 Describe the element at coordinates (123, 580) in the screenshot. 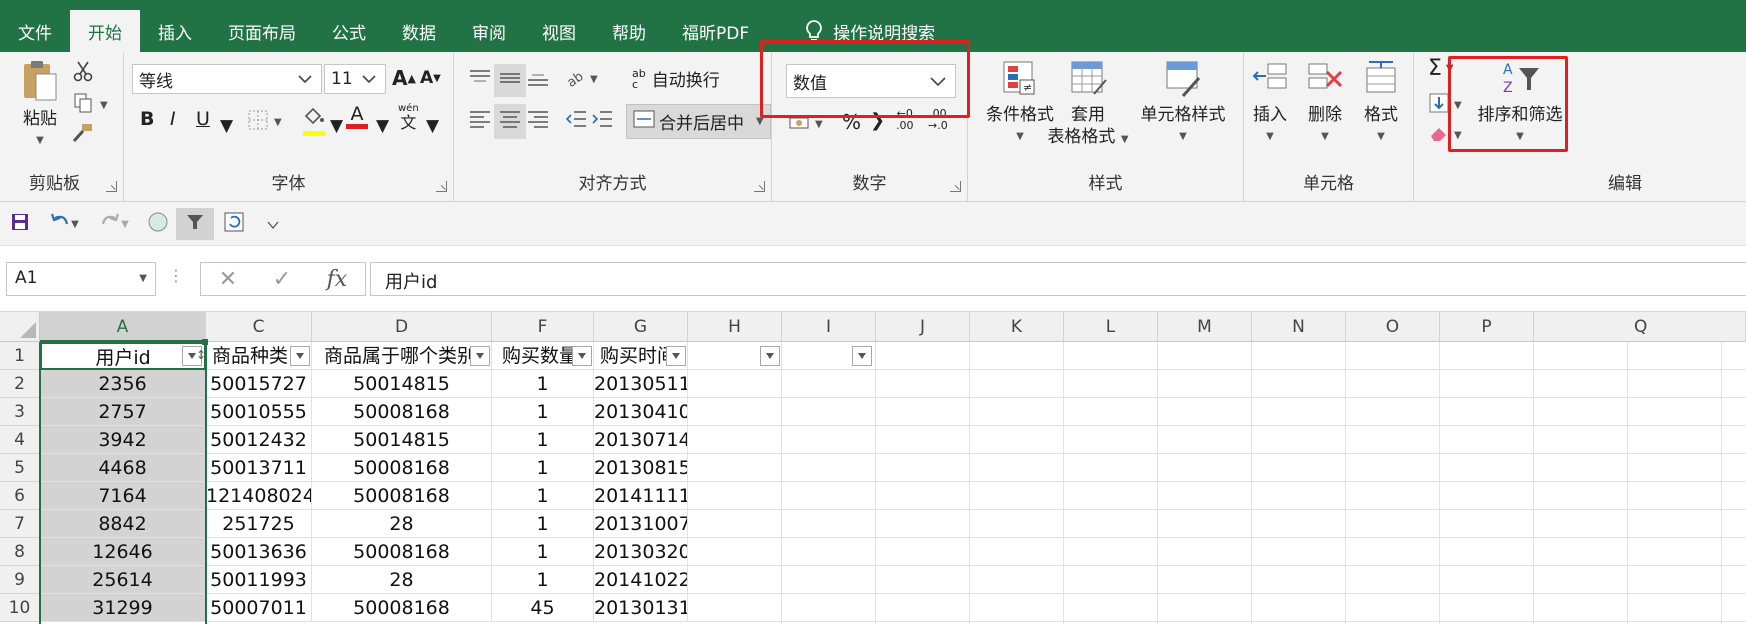

I see `table-cell: 25614` at that location.